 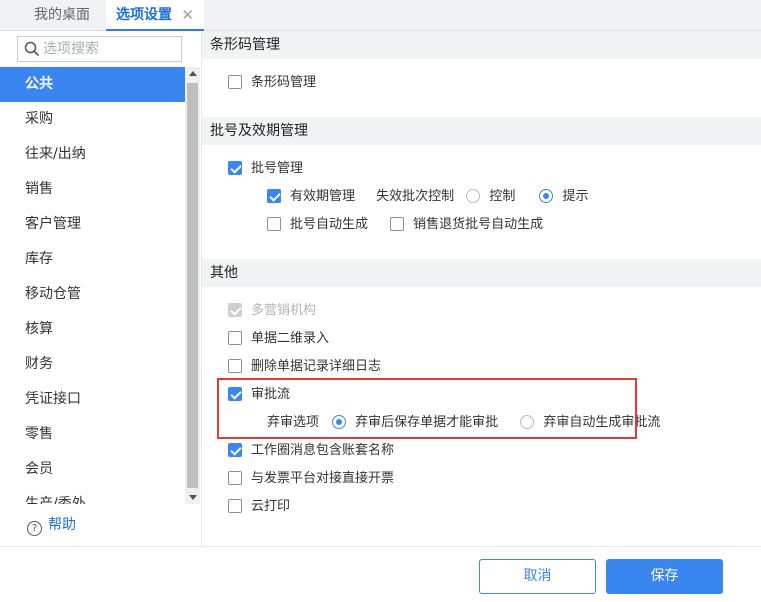 What do you see at coordinates (323, 478) in the screenshot?
I see `invoice-label: 与发票平台对接直接开票` at bounding box center [323, 478].